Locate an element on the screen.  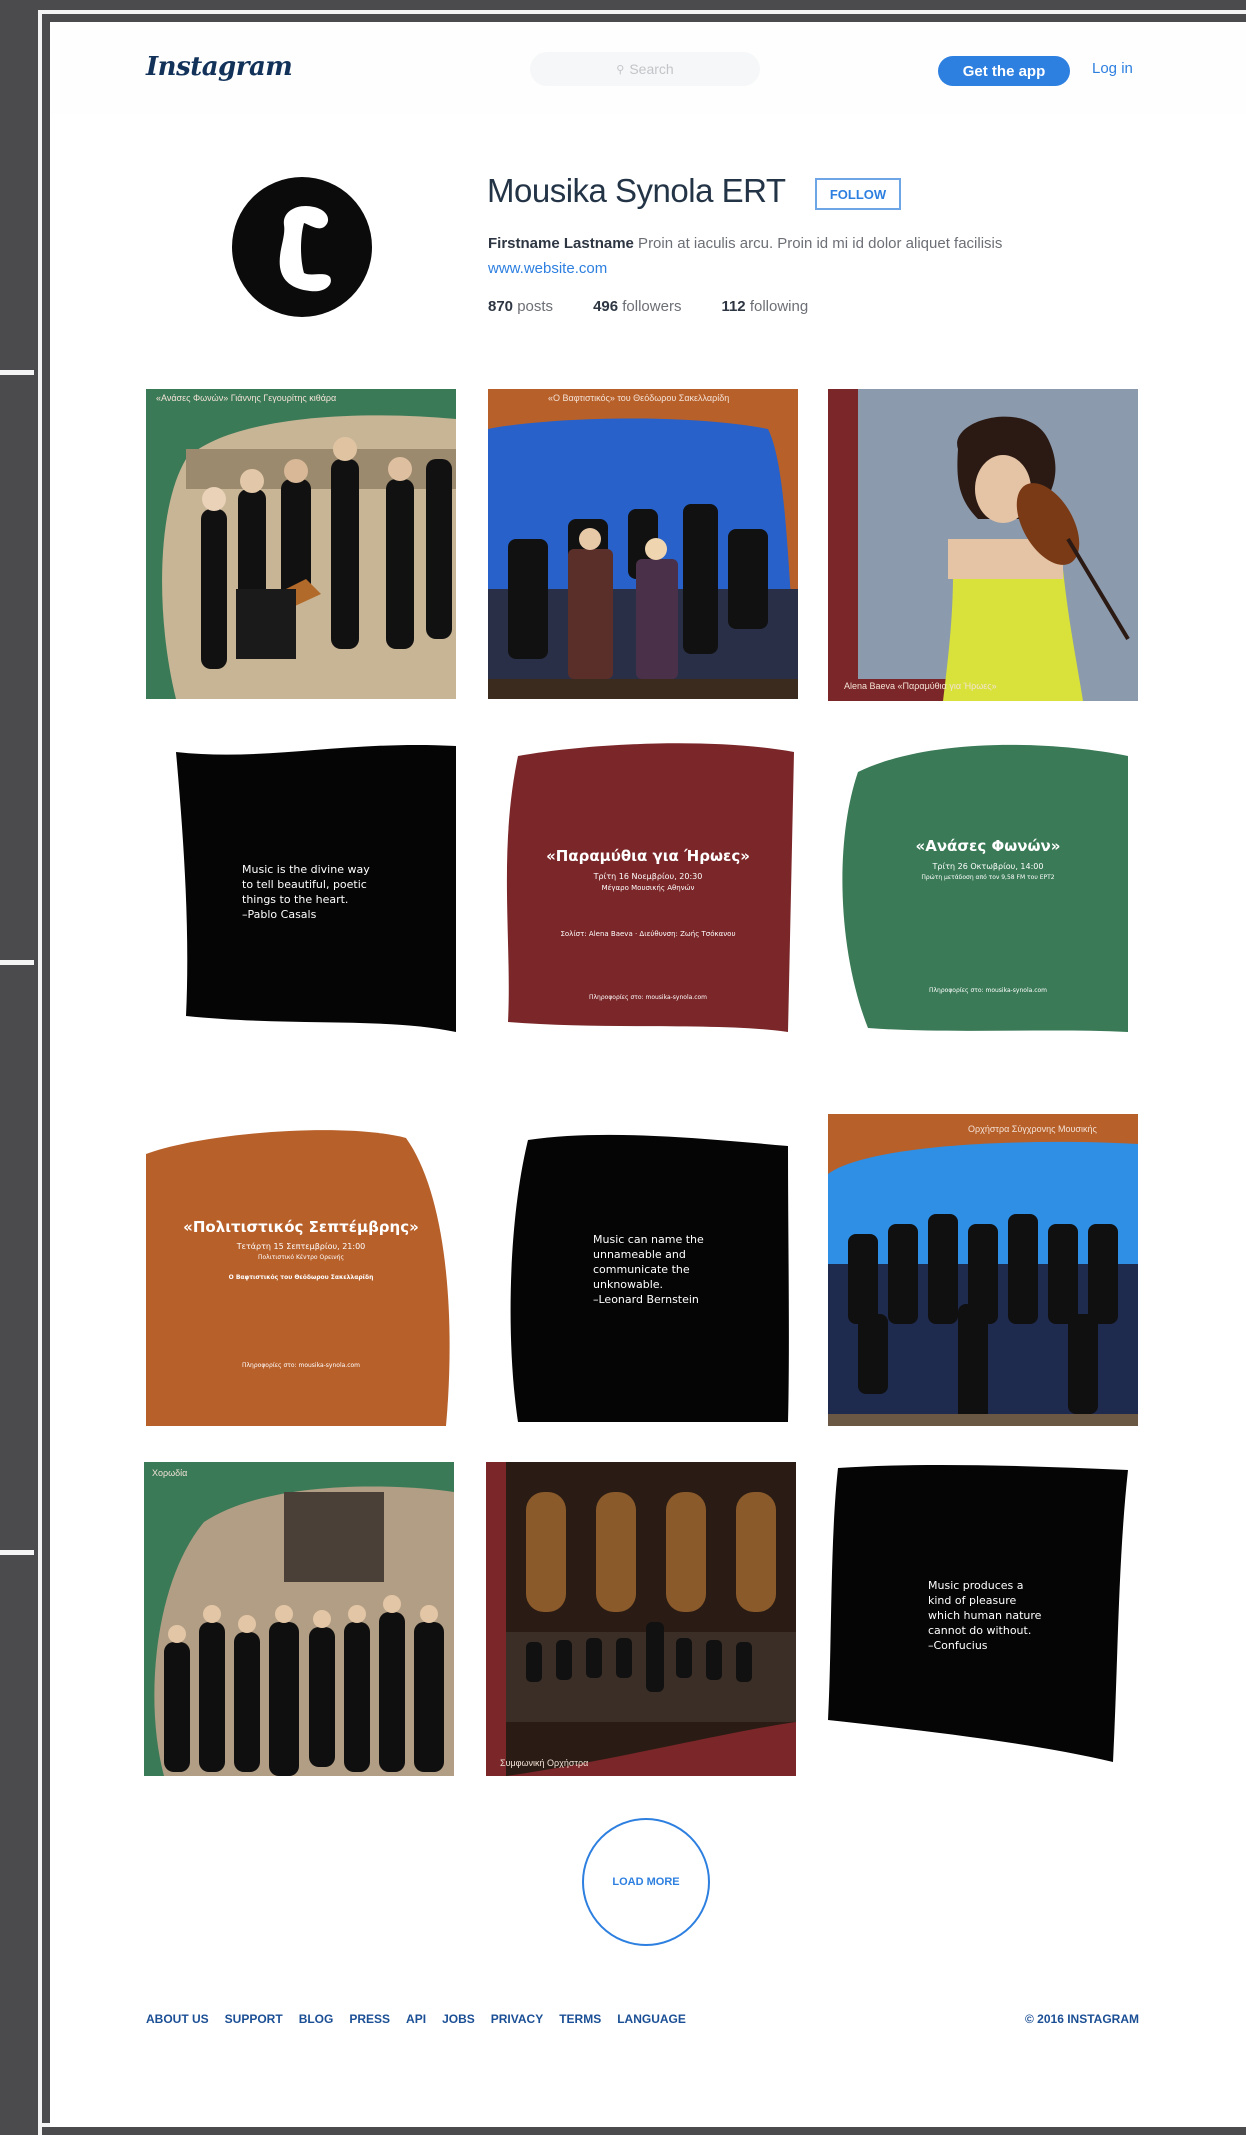
footer-link-language: LANGUAGE is located at coordinates (651, 2019).